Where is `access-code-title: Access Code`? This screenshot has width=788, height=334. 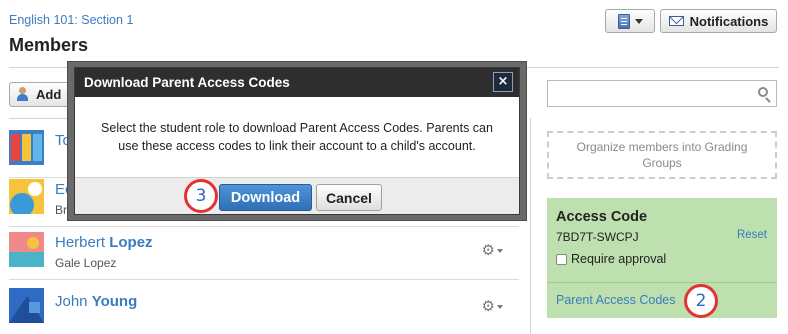
access-code-title: Access Code is located at coordinates (602, 217).